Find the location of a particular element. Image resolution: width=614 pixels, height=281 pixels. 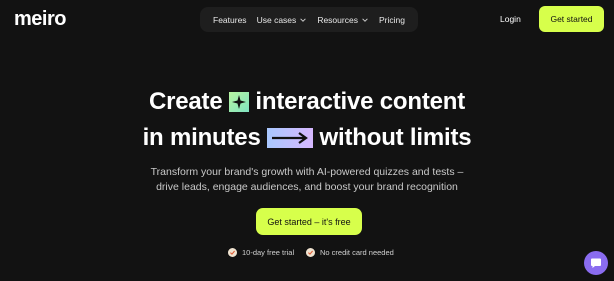

perk-no-credit-card: No credit card needed is located at coordinates (350, 252).